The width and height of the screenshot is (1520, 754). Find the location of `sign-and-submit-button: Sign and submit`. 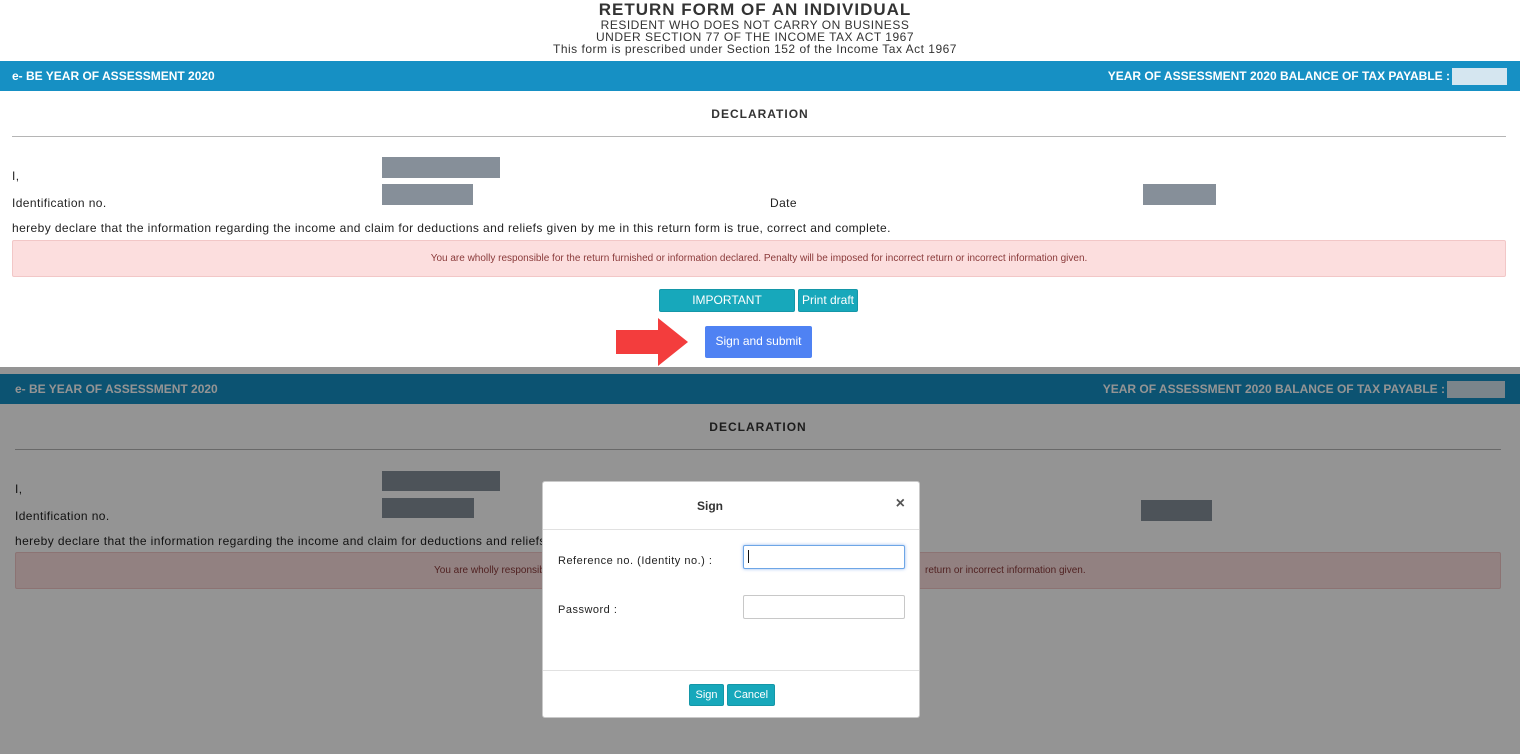

sign-and-submit-button: Sign and submit is located at coordinates (758, 342).